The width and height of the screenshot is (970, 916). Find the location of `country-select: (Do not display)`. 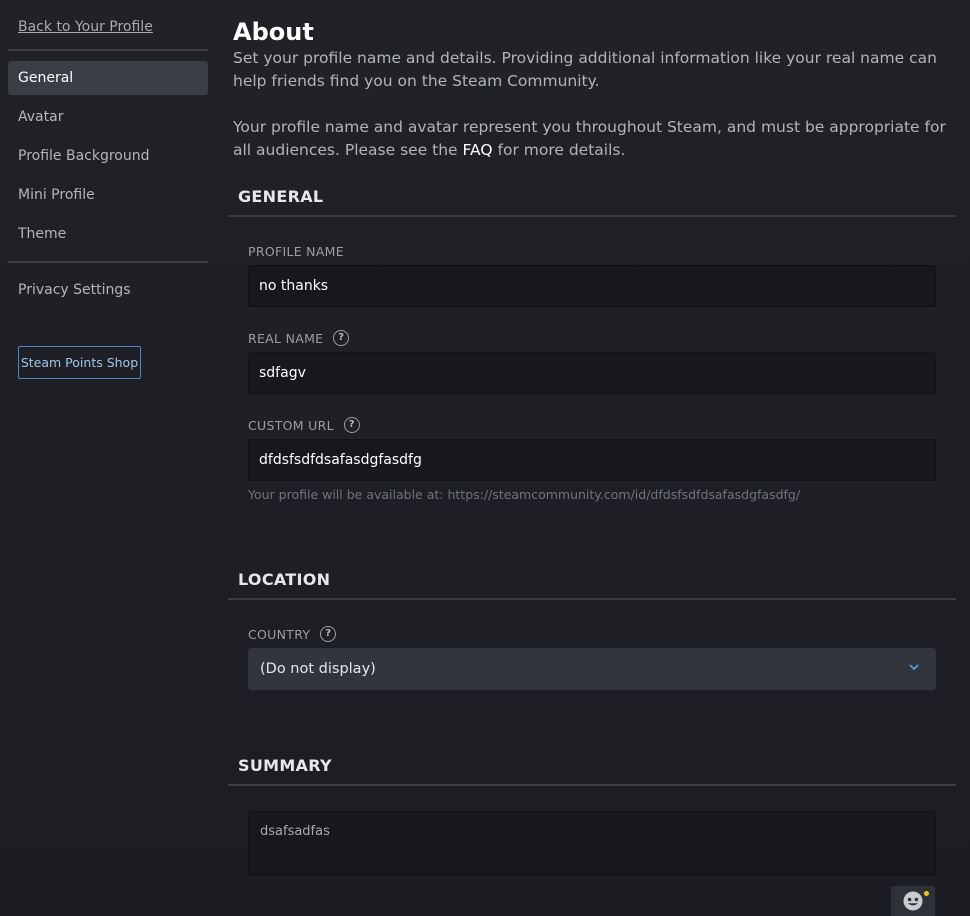

country-select: (Do not display) is located at coordinates (592, 669).